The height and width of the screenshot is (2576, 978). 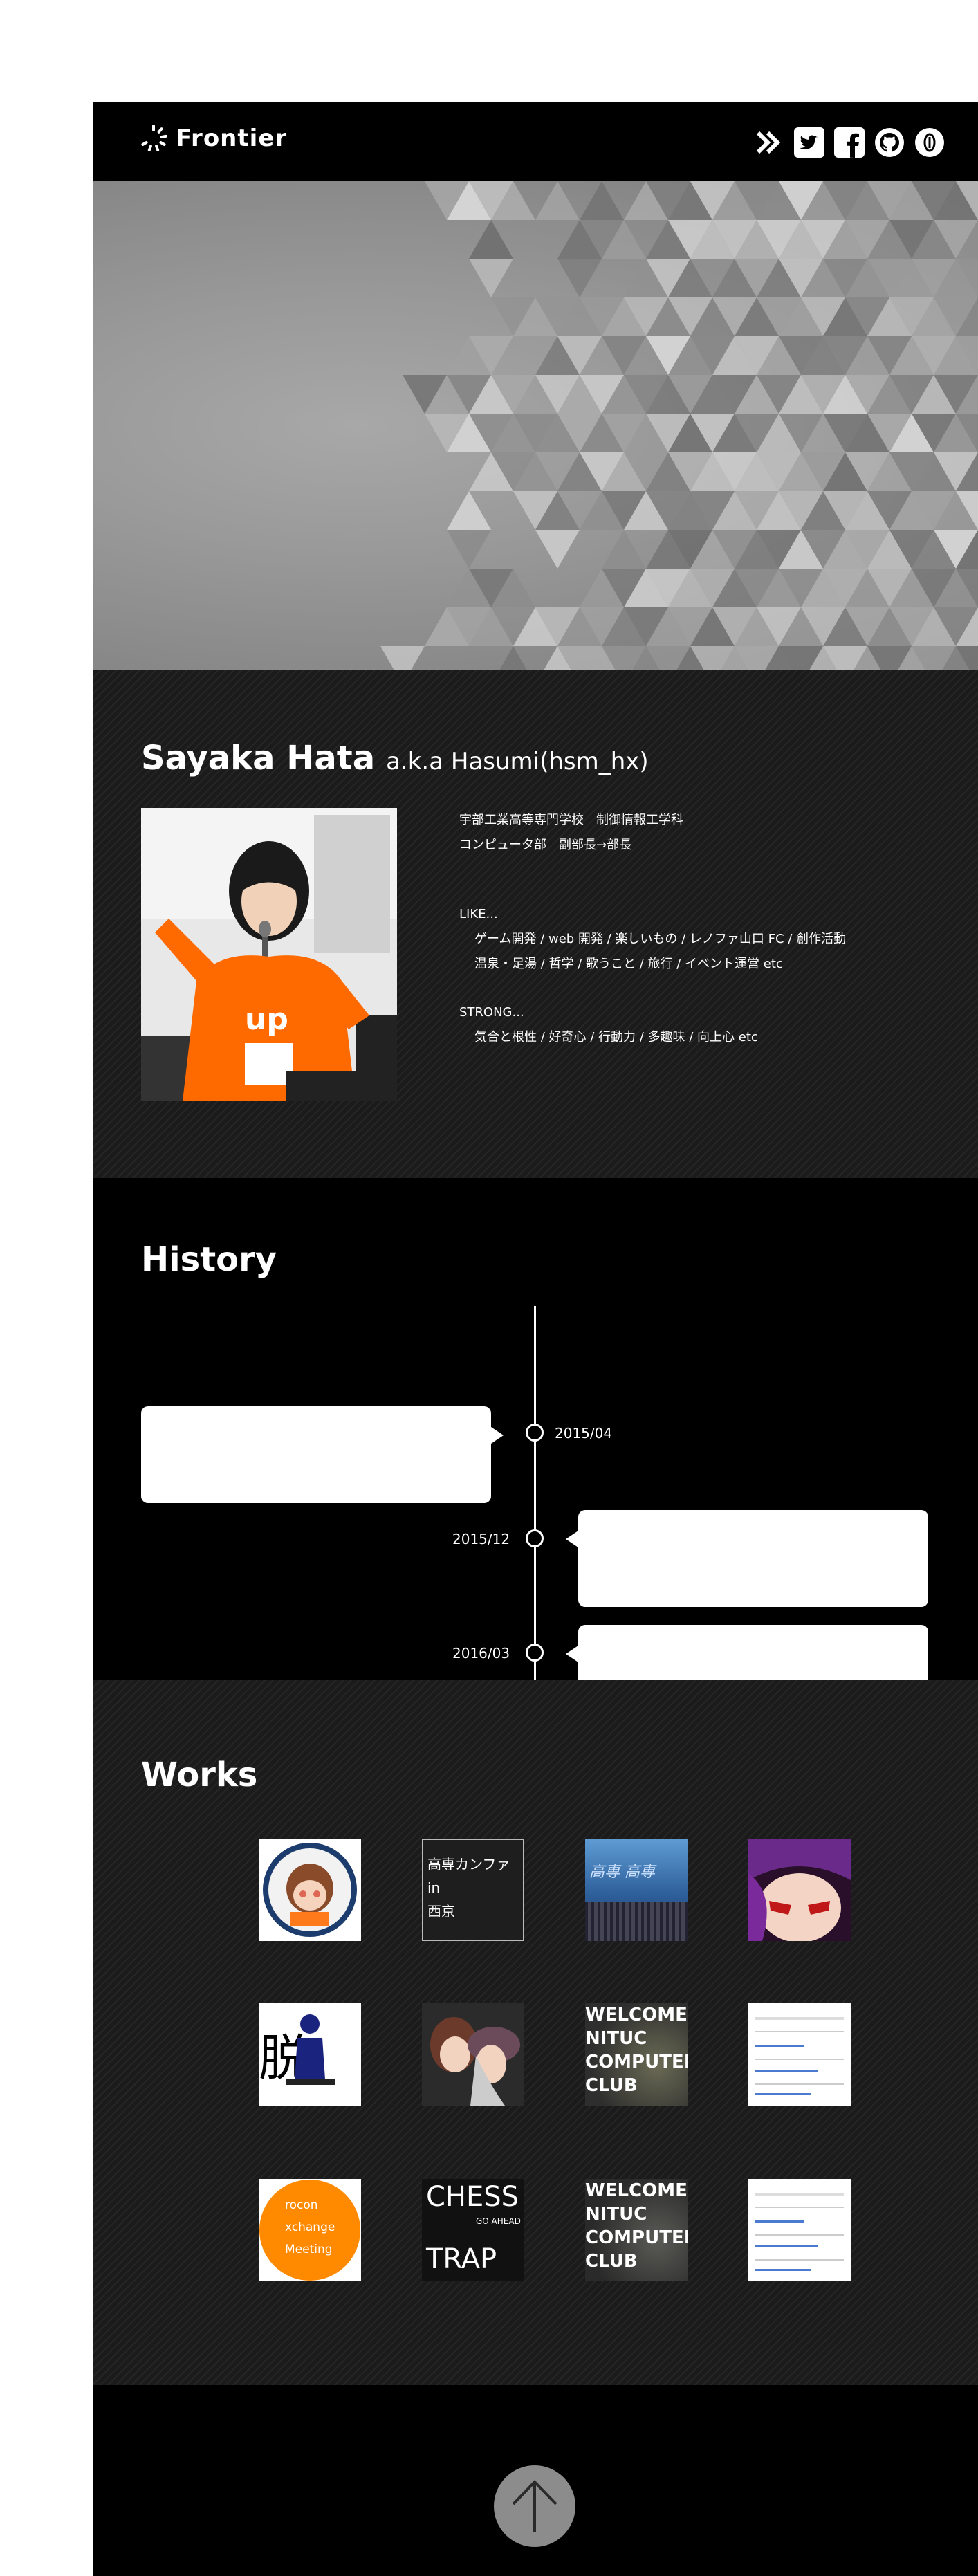 What do you see at coordinates (258, 758) in the screenshot?
I see `profile-name-text: Sayaka Hata` at bounding box center [258, 758].